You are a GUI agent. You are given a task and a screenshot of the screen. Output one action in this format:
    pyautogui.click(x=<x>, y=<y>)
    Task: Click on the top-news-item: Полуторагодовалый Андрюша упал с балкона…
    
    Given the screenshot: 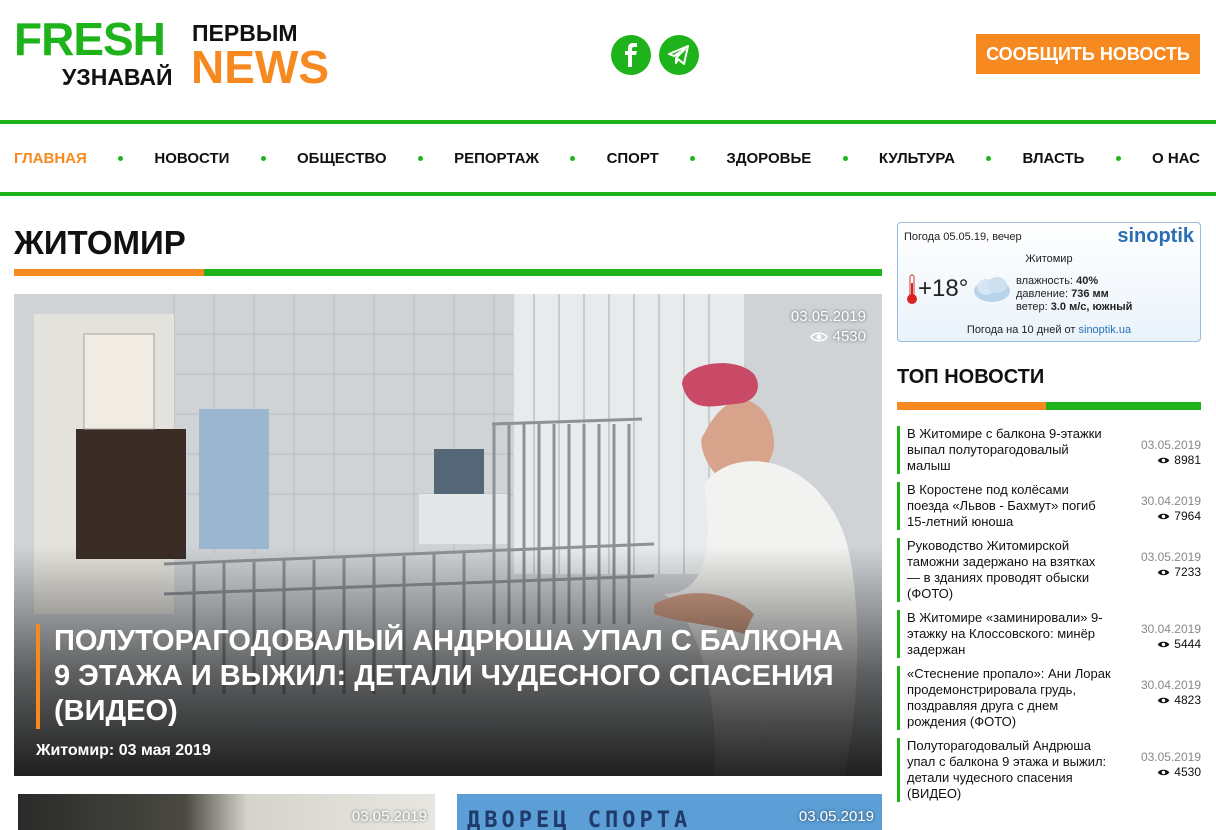 What is the action you would take?
    pyautogui.click(x=1049, y=770)
    